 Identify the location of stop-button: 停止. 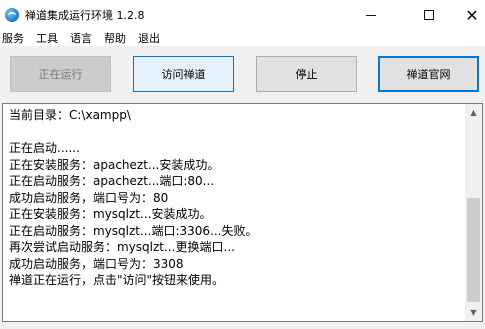
(306, 74).